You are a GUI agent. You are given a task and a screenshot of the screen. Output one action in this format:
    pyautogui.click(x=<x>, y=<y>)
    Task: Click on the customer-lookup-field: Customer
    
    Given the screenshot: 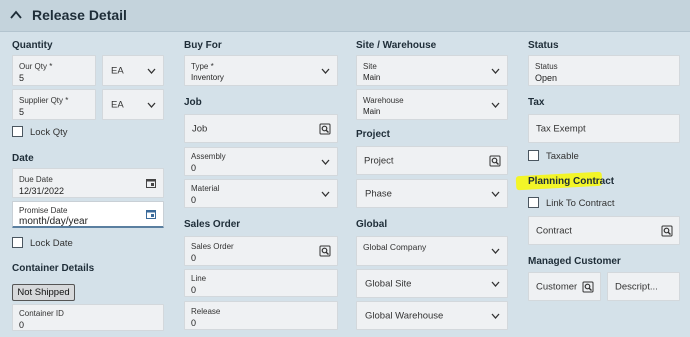 What is the action you would take?
    pyautogui.click(x=564, y=286)
    